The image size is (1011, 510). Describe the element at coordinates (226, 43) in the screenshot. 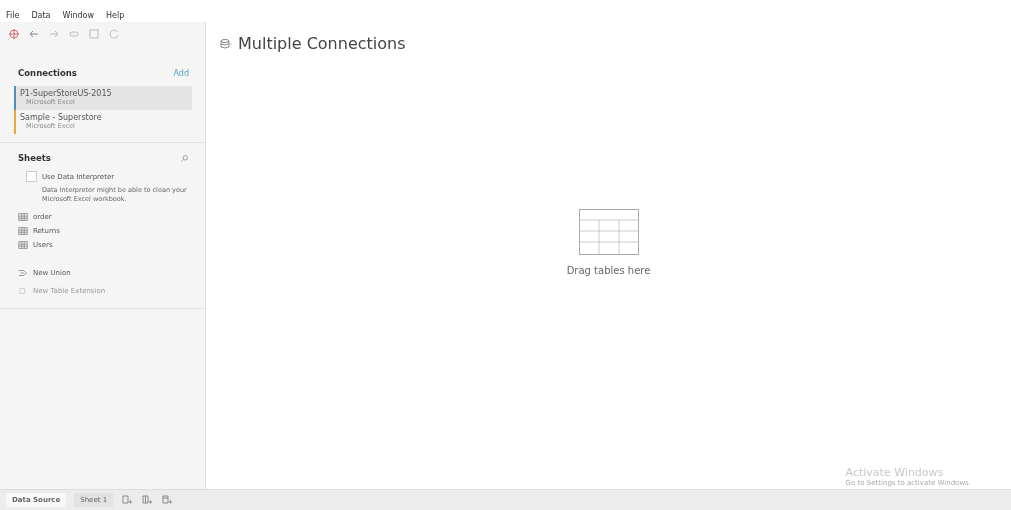

I see `database-icon` at that location.